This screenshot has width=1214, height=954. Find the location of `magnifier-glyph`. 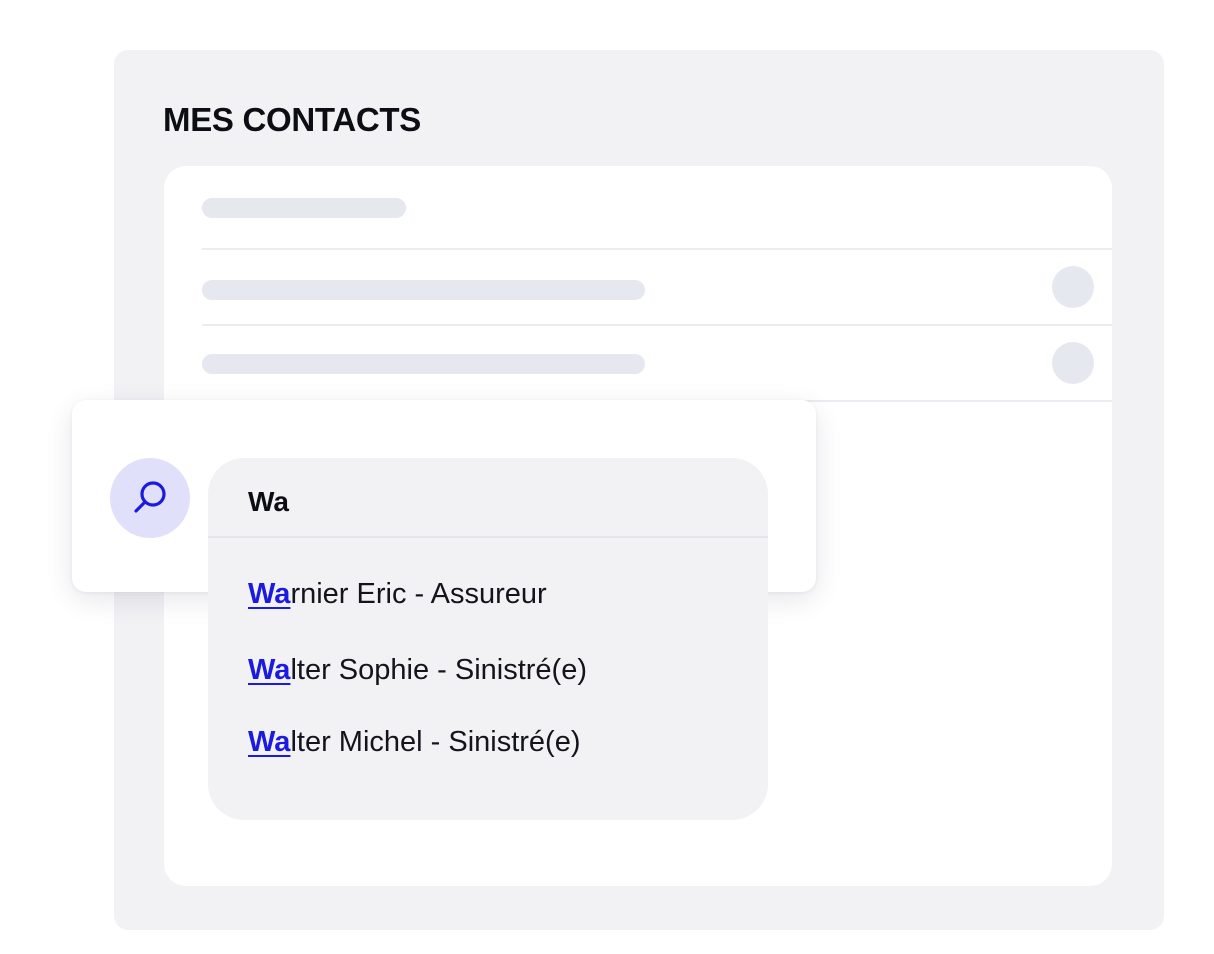

magnifier-glyph is located at coordinates (150, 497).